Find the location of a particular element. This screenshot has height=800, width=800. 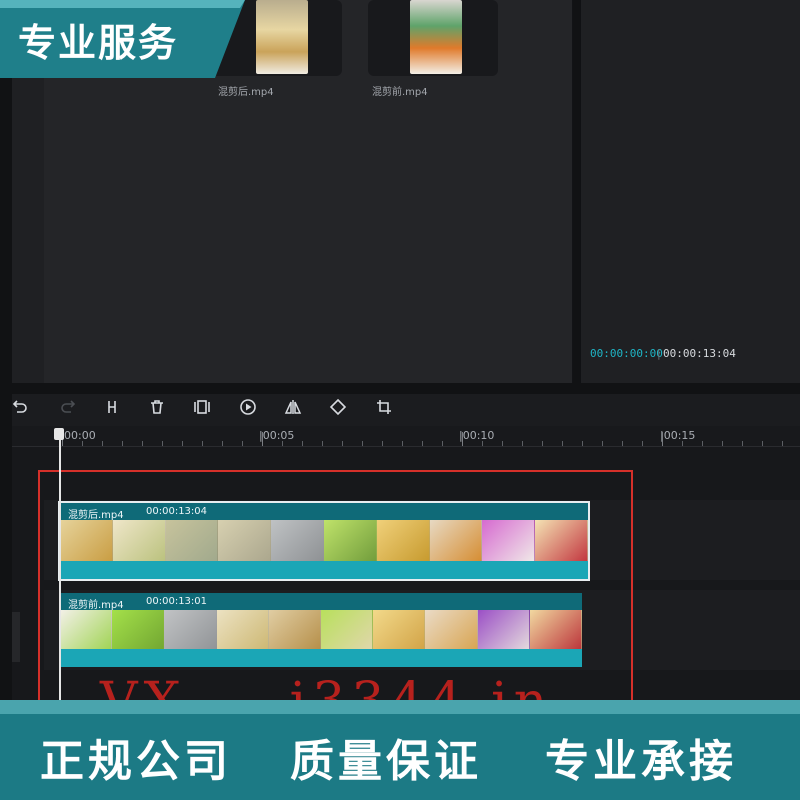

bottom-banner-stripe is located at coordinates (400, 707).